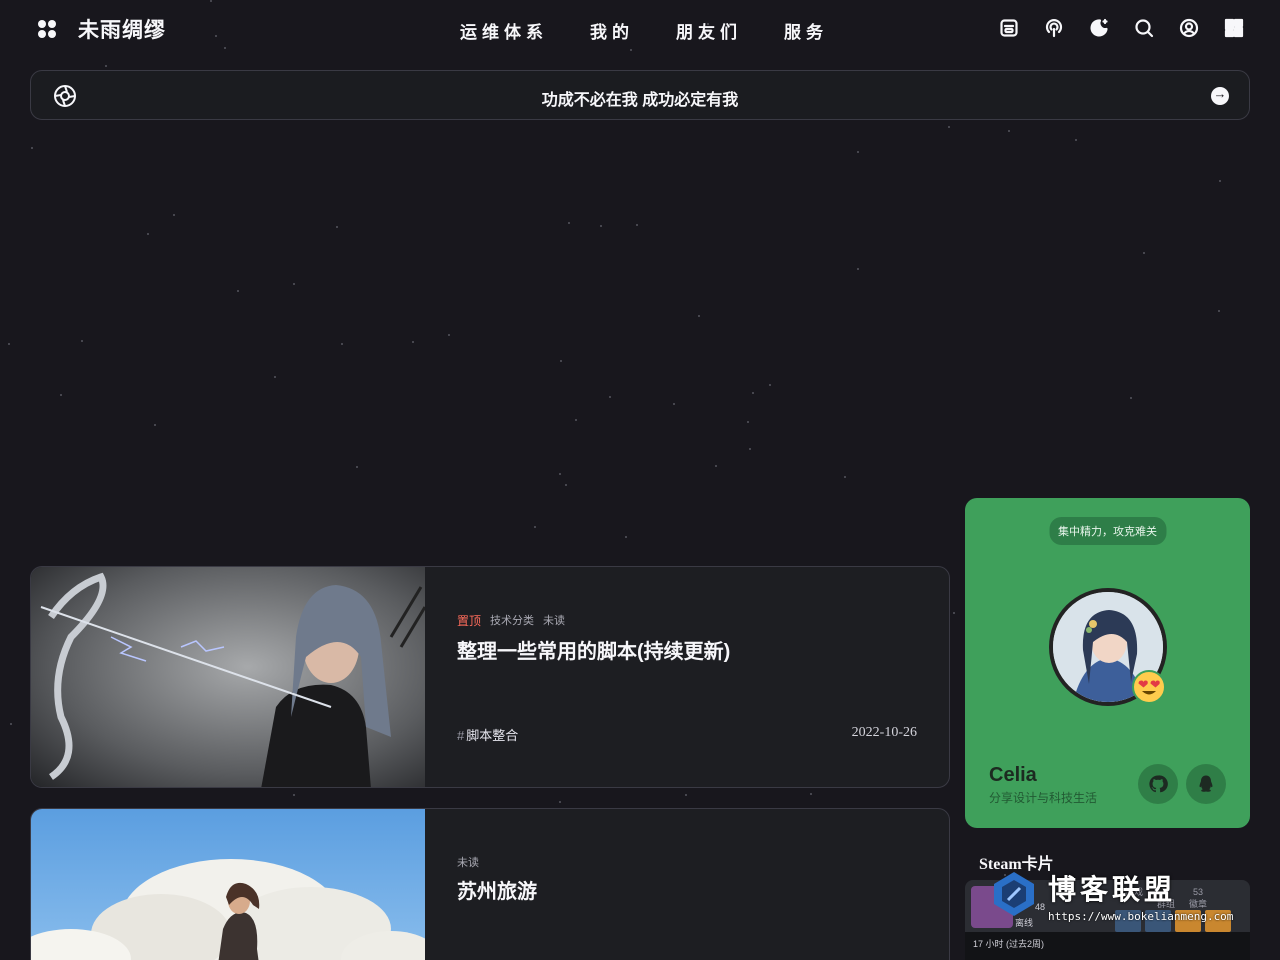  I want to click on post-meta: 未读, so click(468, 862).